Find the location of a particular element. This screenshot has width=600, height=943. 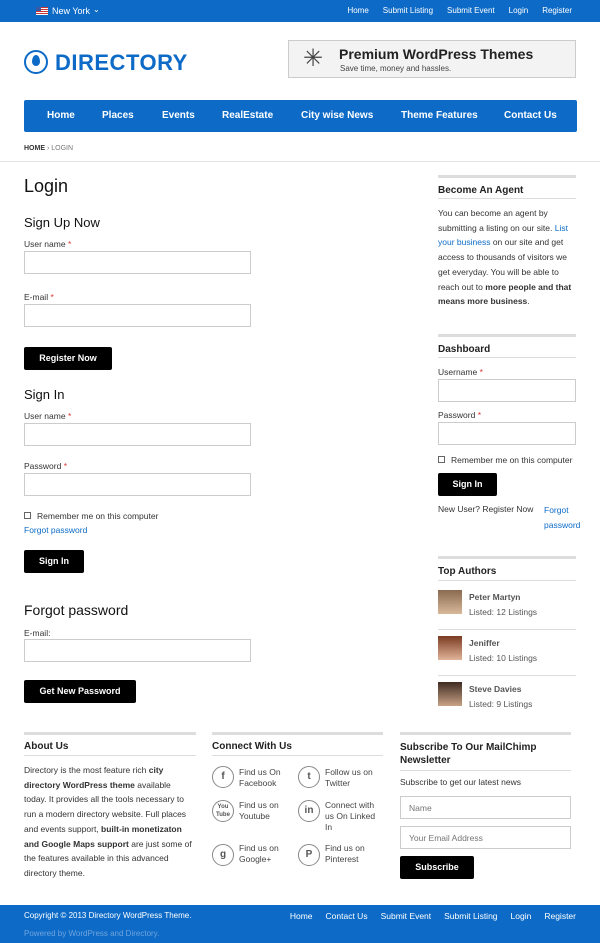

dash-username-label: Username * is located at coordinates (460, 372).